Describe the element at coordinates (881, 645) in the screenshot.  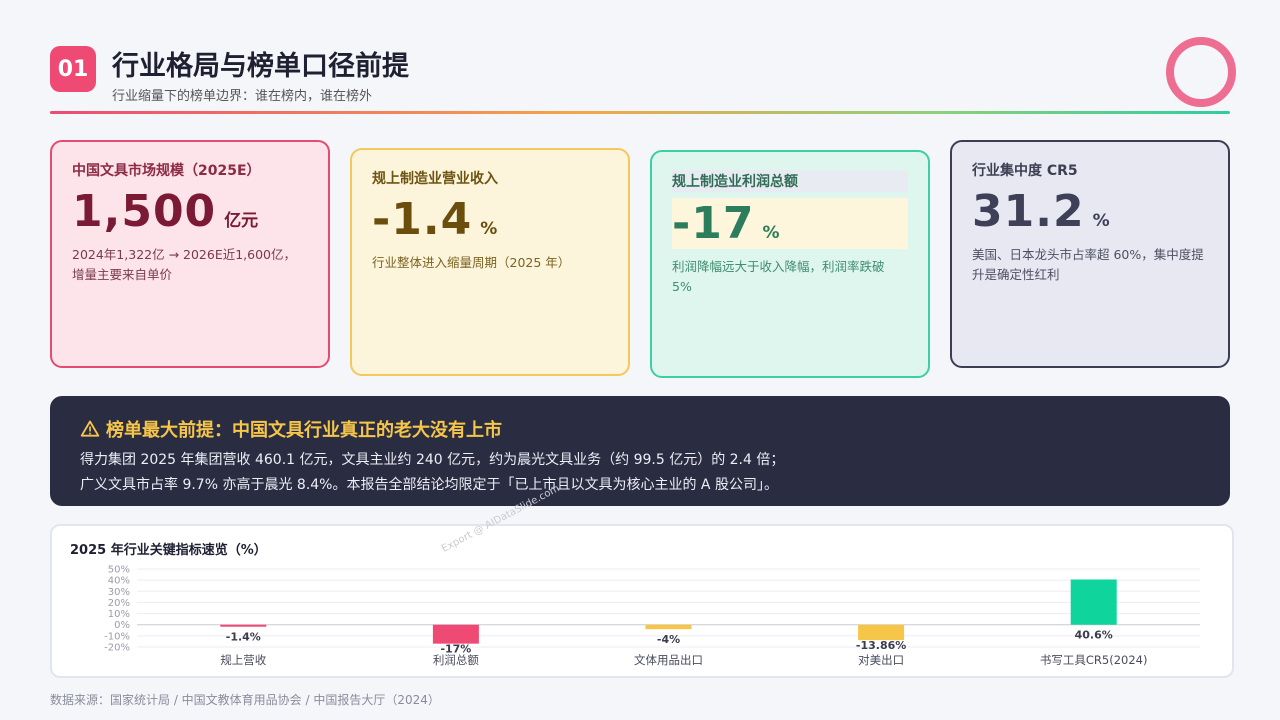
I see `data-label: -13.86%` at that location.